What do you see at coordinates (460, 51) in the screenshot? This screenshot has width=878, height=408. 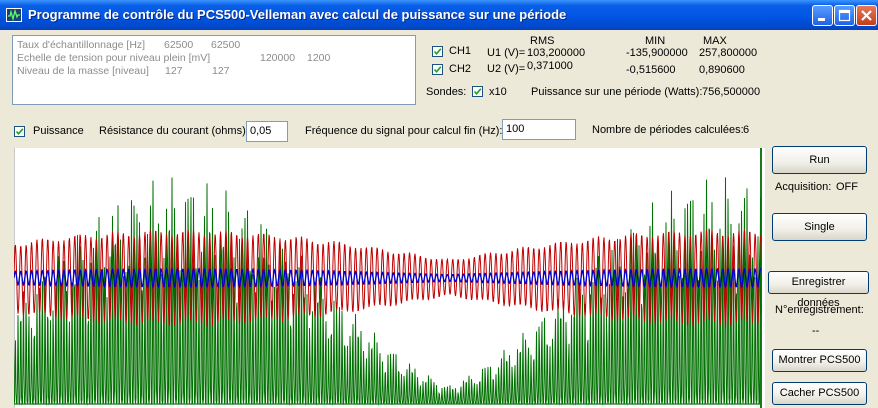 I see `ch1-checkbox-label: CH1` at bounding box center [460, 51].